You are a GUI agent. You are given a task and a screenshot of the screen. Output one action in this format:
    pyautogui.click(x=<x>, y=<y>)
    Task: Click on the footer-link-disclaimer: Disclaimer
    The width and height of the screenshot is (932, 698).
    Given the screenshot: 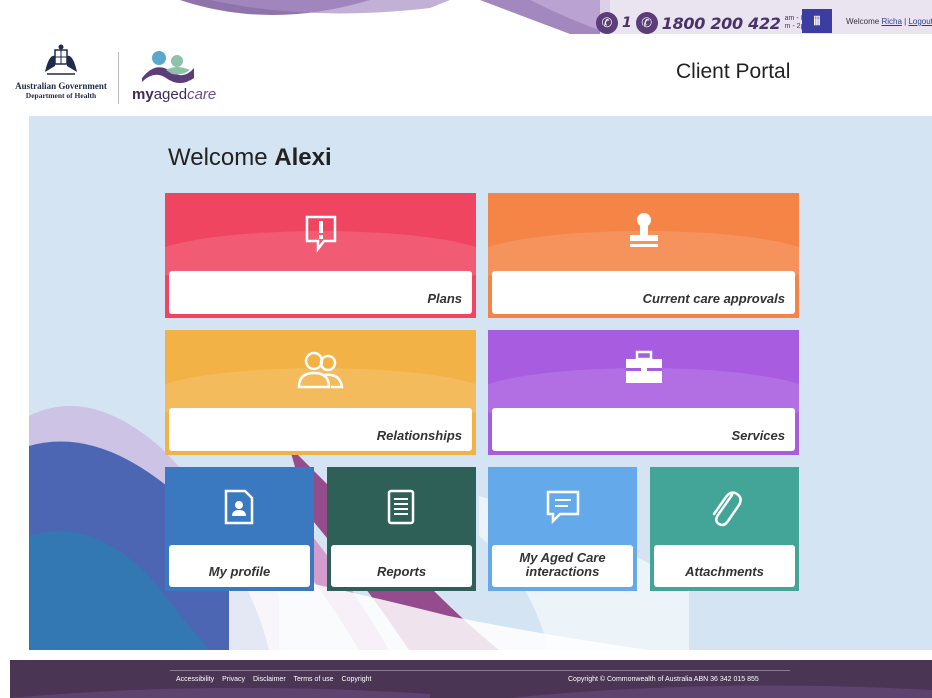 What is the action you would take?
    pyautogui.click(x=269, y=679)
    